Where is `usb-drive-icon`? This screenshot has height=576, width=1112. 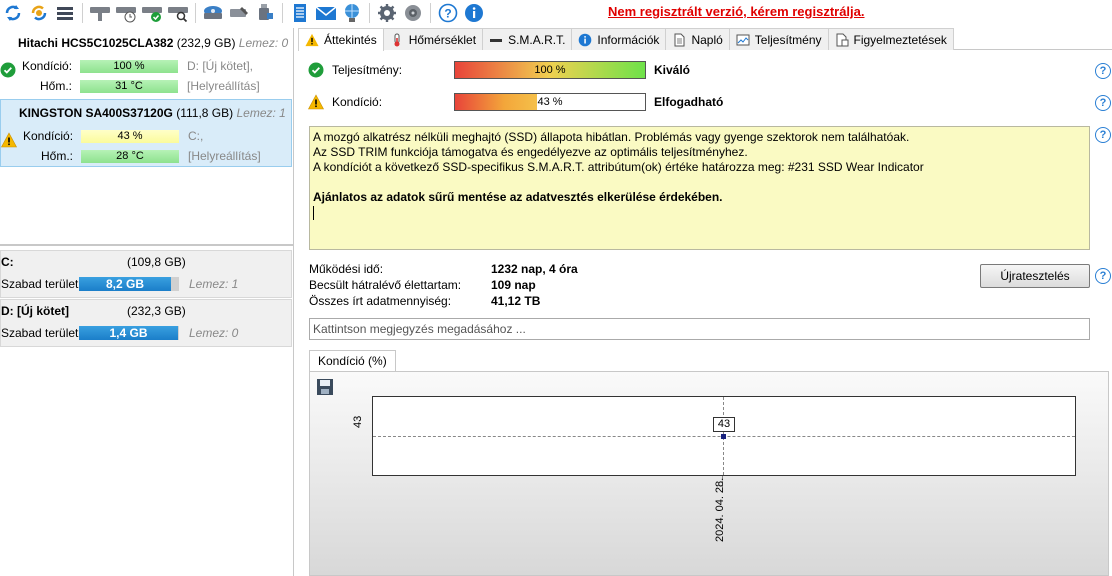
usb-drive-icon is located at coordinates (265, 13).